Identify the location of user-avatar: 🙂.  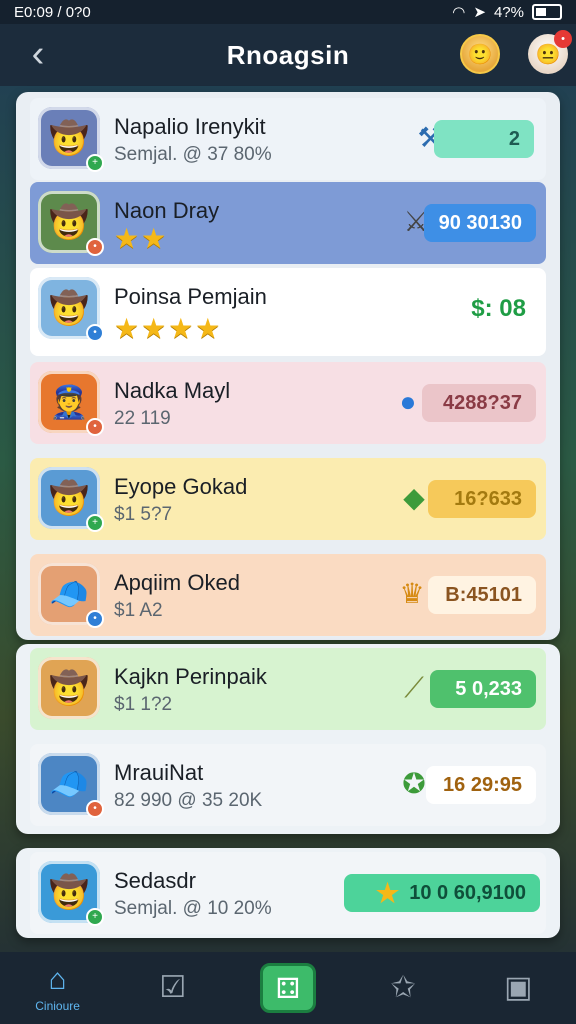
(480, 54).